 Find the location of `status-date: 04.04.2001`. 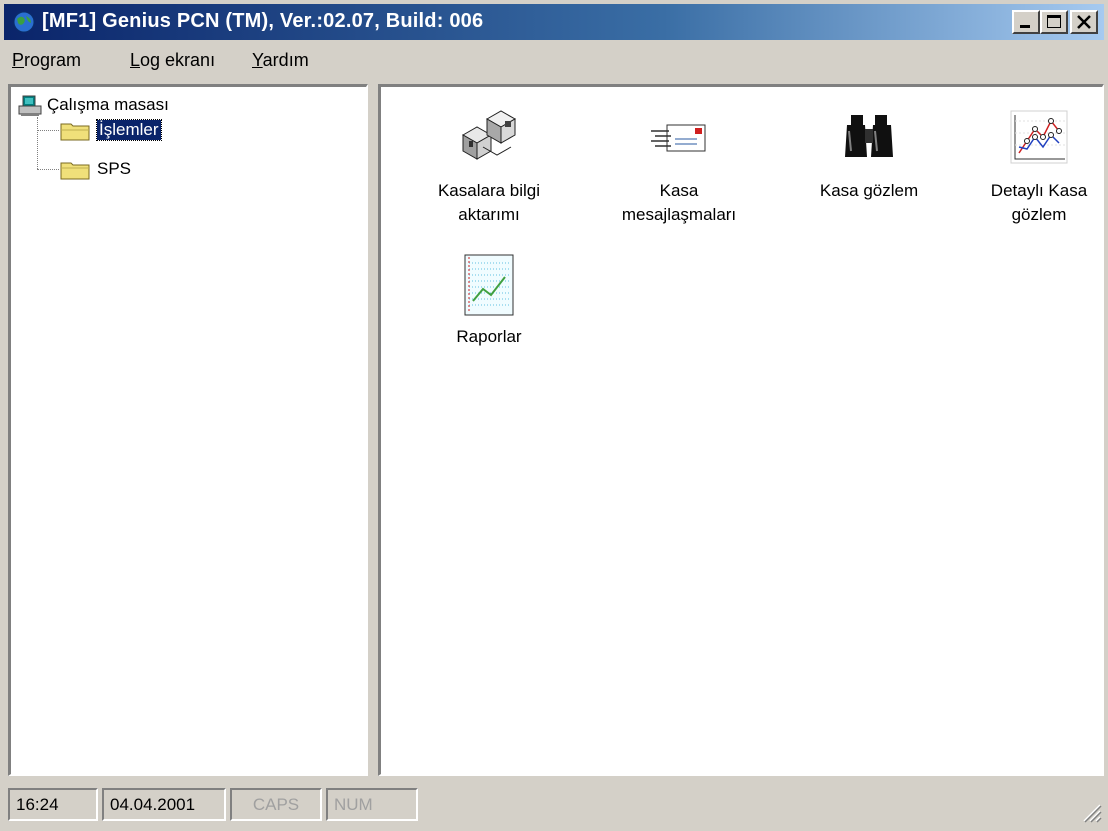

status-date: 04.04.2001 is located at coordinates (164, 804).